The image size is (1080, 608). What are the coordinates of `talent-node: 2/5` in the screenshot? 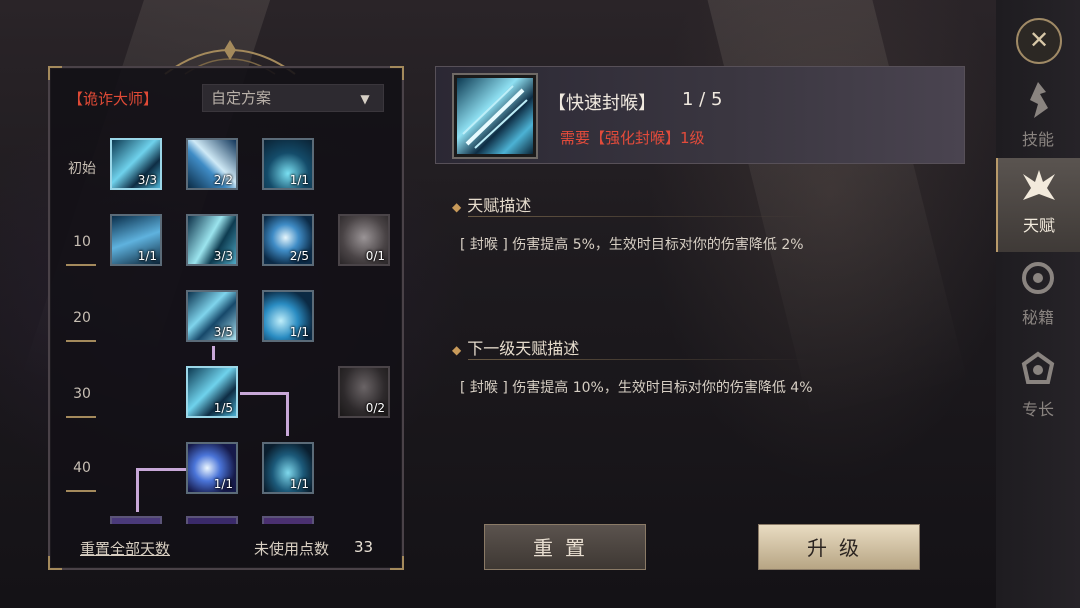 It's located at (288, 240).